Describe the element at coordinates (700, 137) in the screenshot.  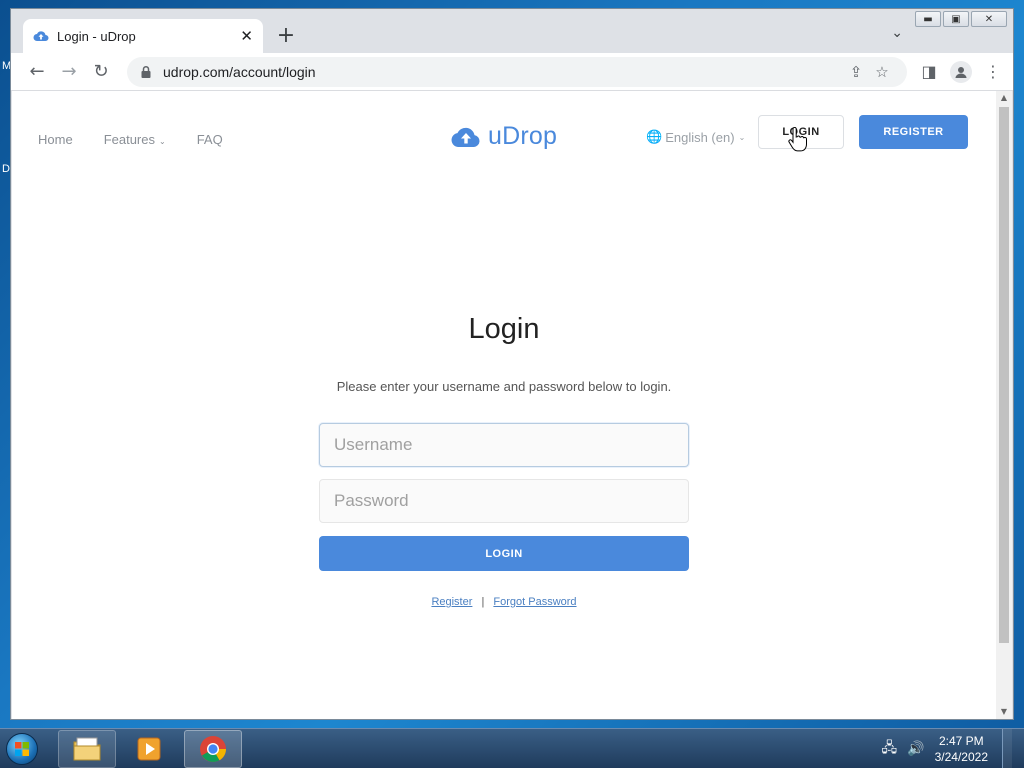
I see `language-label: English (en)` at that location.